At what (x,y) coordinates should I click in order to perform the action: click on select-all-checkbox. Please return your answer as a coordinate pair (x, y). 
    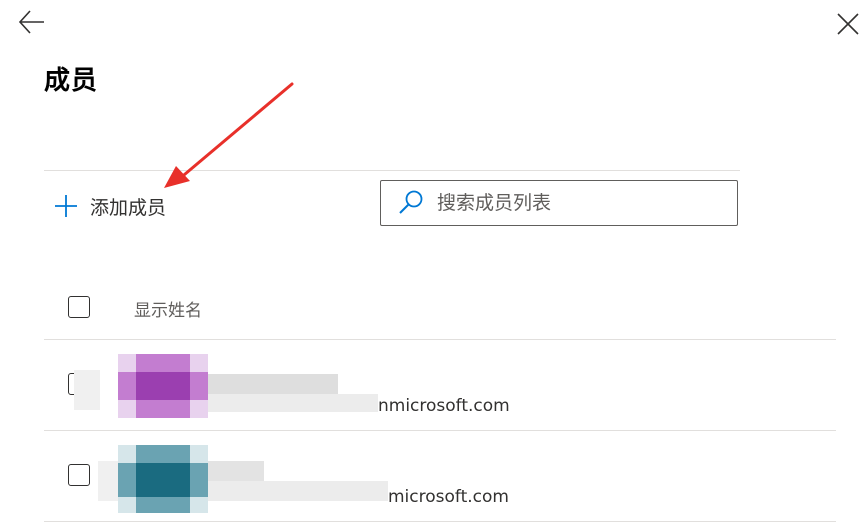
    Looking at the image, I should click on (79, 307).